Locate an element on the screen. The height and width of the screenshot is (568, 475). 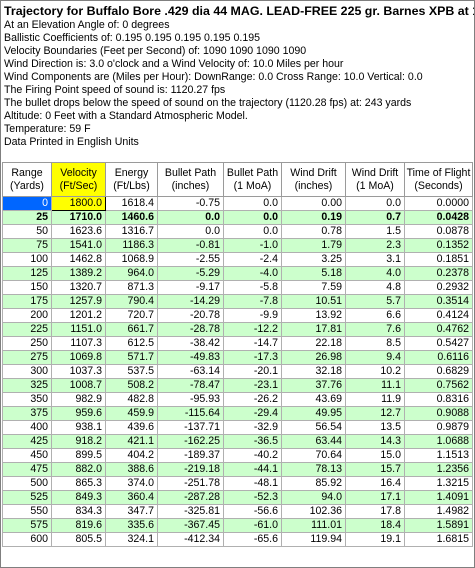
table-cell: 421.1 is located at coordinates (131, 441).